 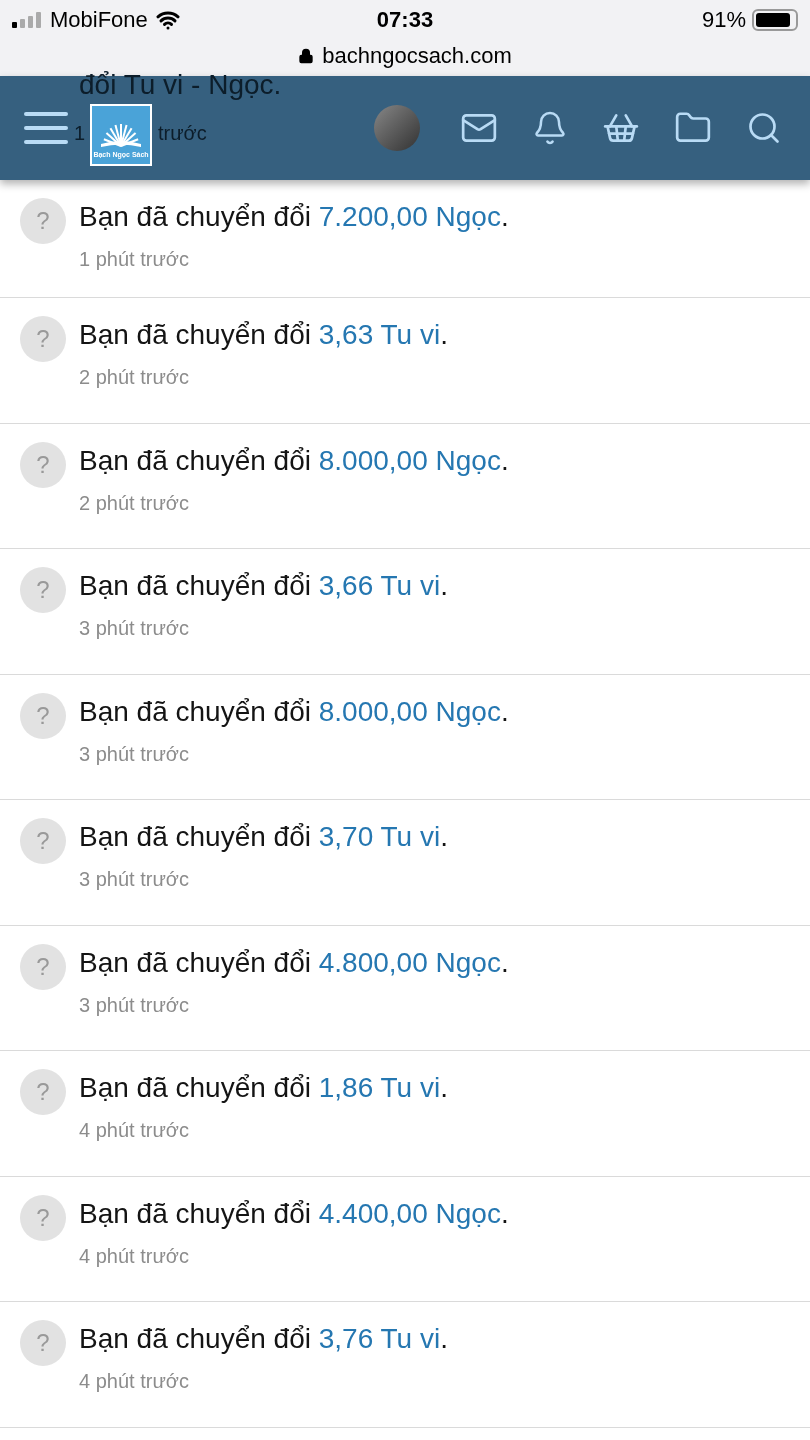 I want to click on search-icon, so click(x=764, y=128).